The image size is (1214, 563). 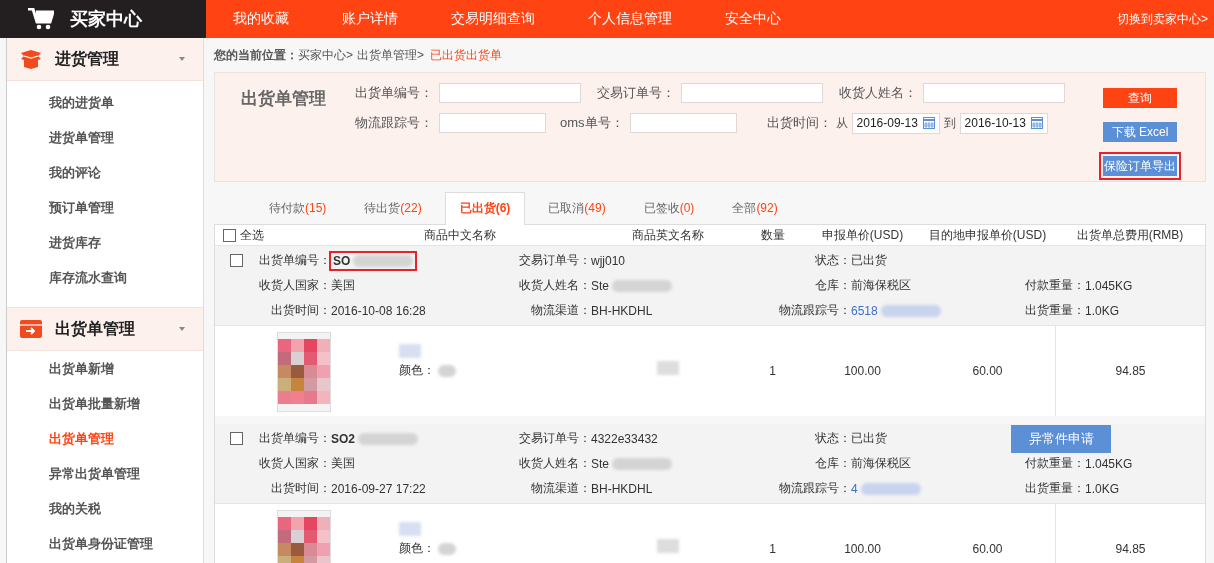 What do you see at coordinates (105, 543) in the screenshot?
I see `sidebar-item: 出货单身份证管理` at bounding box center [105, 543].